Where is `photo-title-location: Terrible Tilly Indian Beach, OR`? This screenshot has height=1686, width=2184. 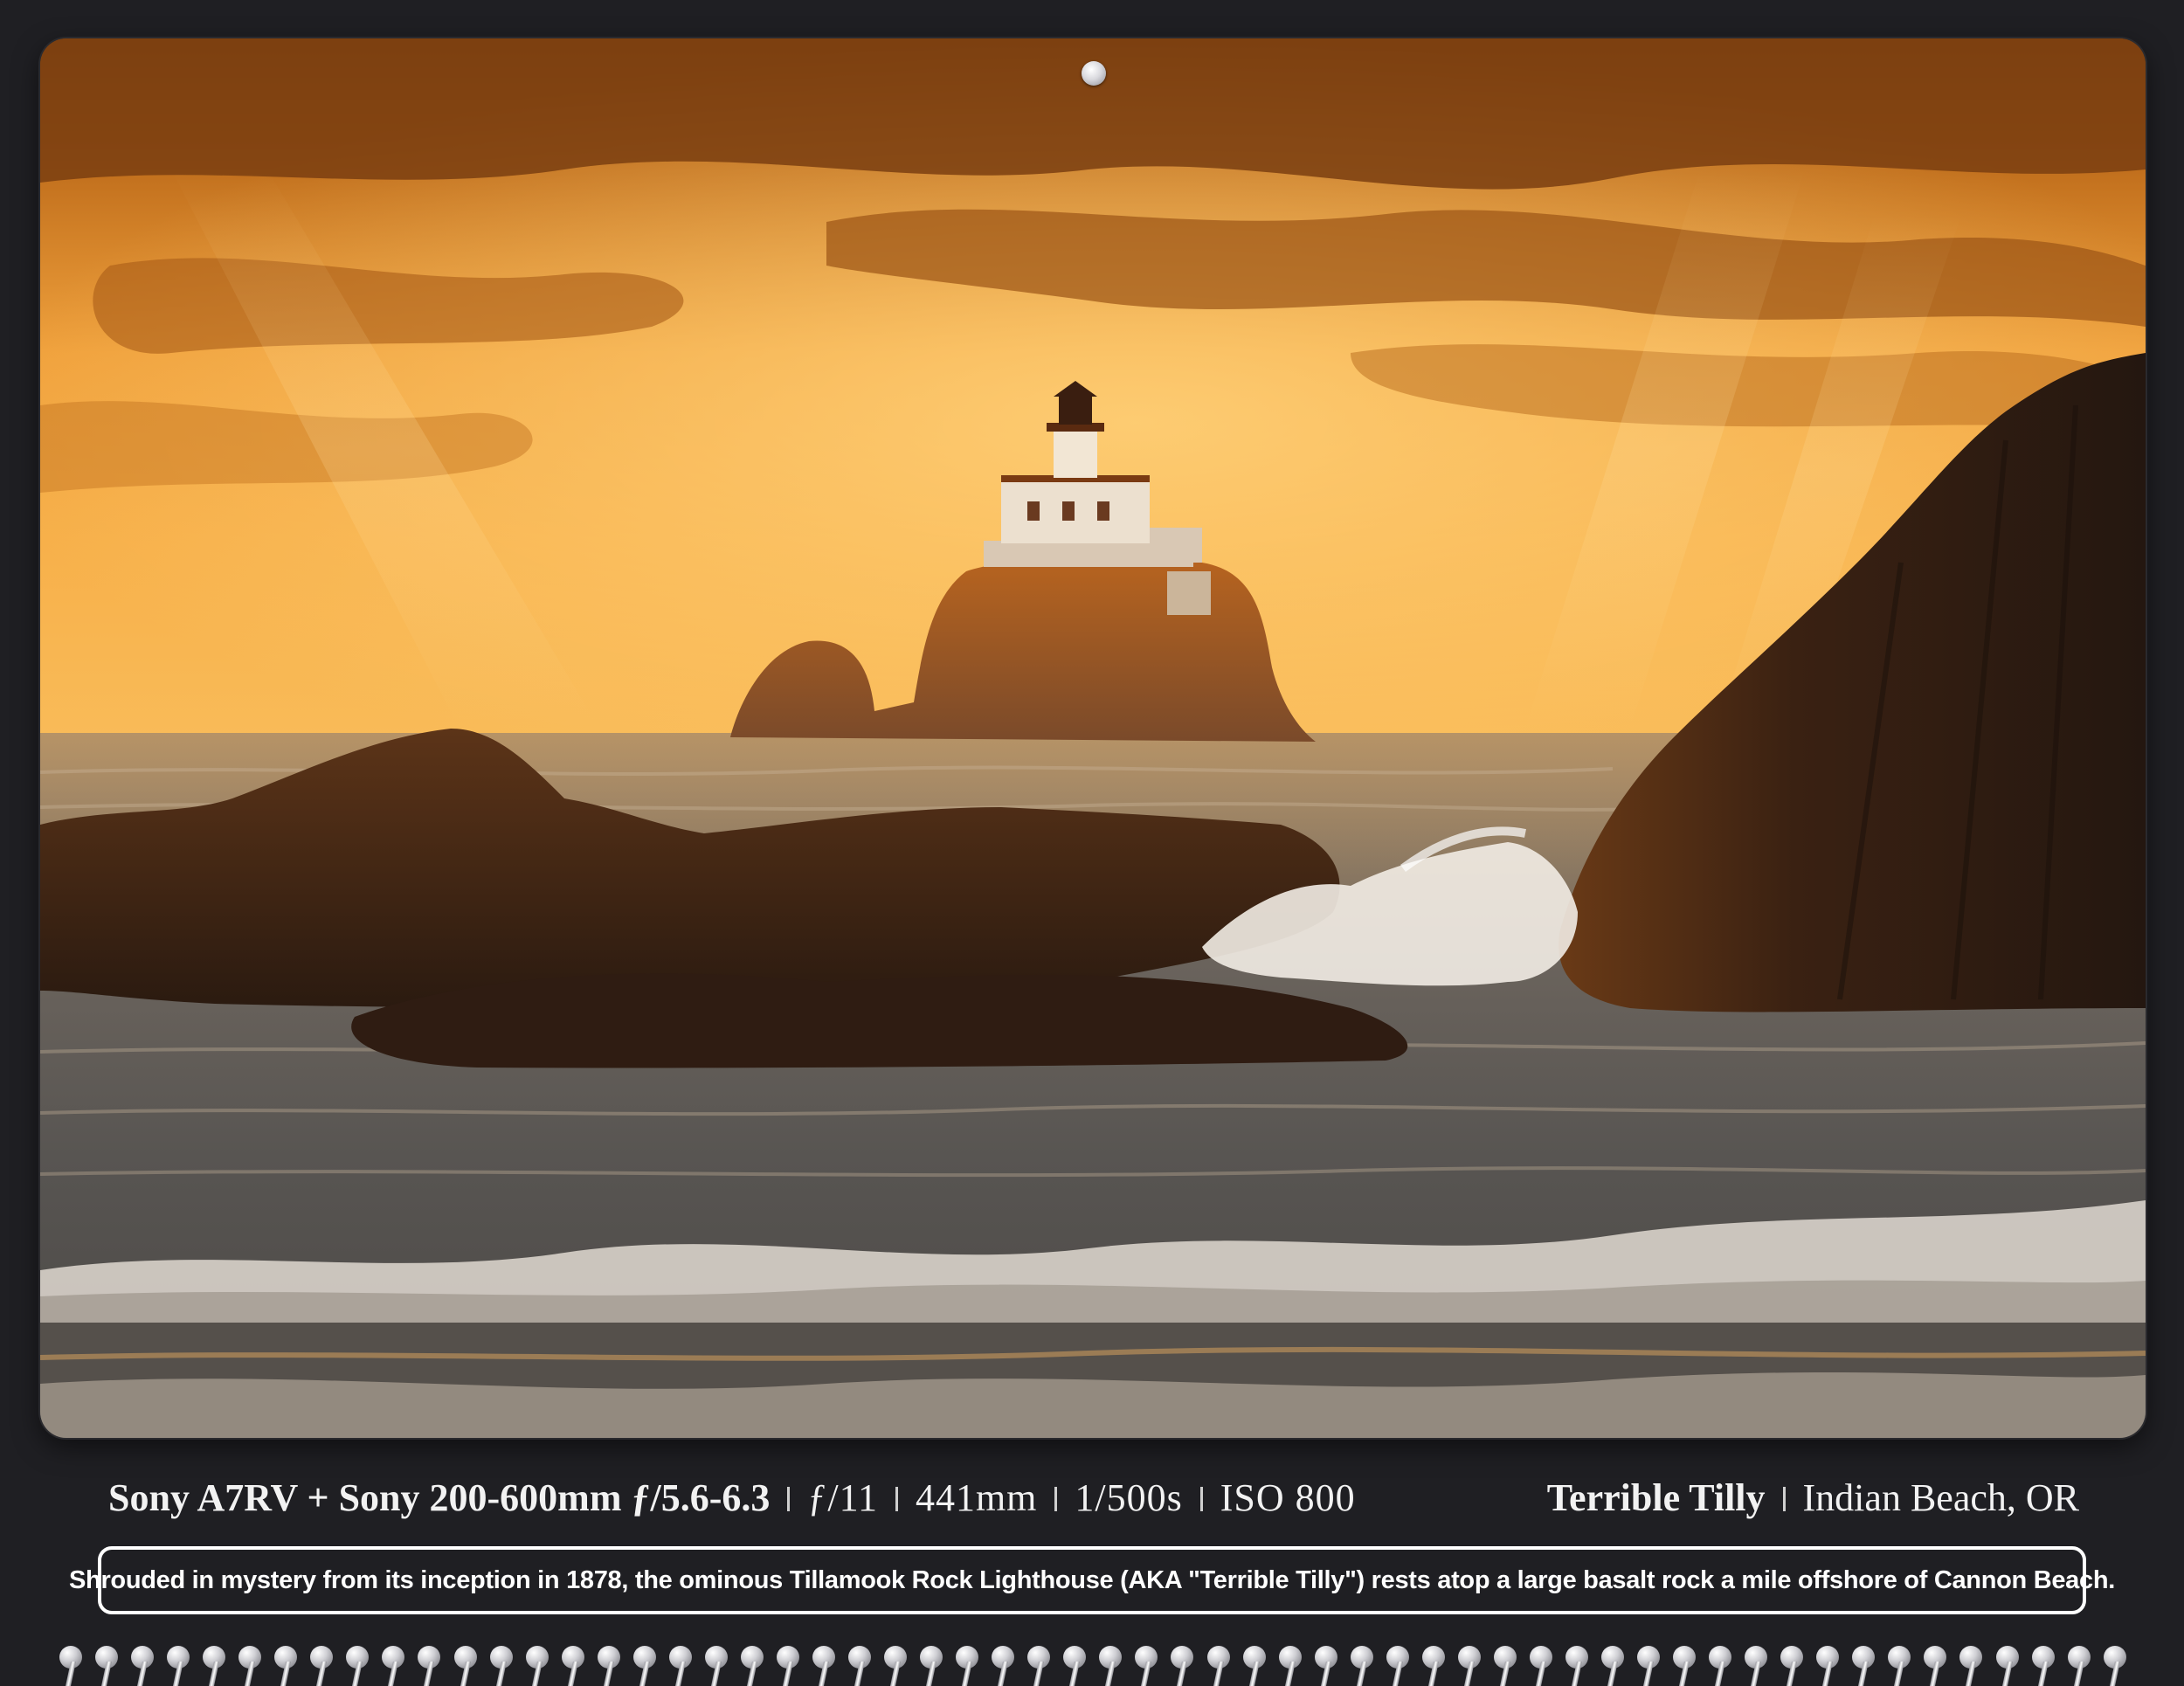 photo-title-location: Terrible Tilly Indian Beach, OR is located at coordinates (1813, 1497).